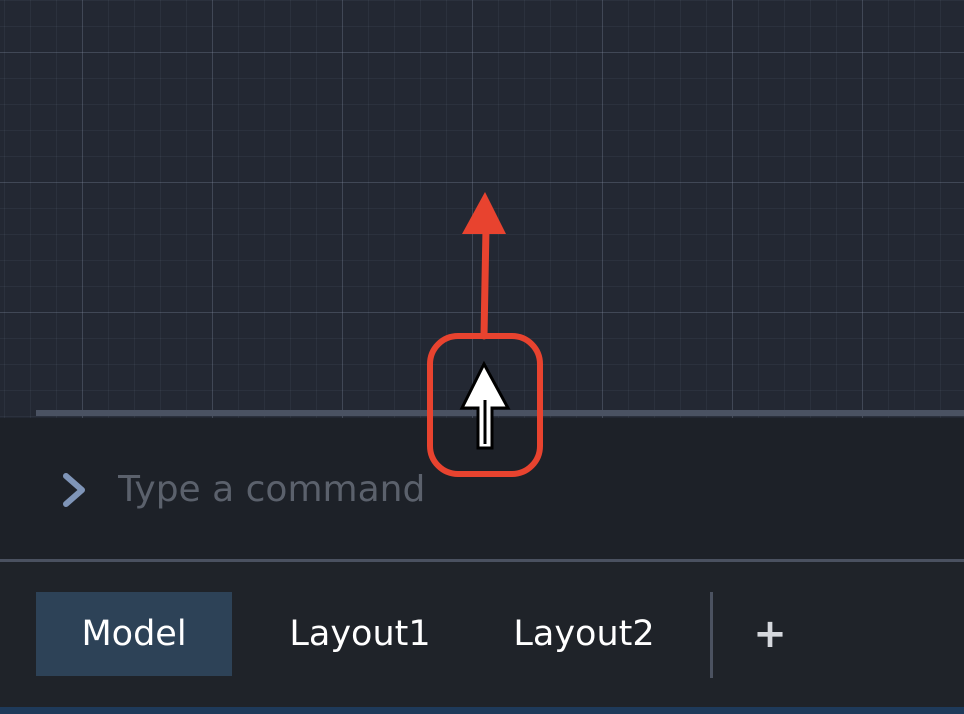 This screenshot has width=964, height=714. What do you see at coordinates (482, 710) in the screenshot?
I see `status-strip` at bounding box center [482, 710].